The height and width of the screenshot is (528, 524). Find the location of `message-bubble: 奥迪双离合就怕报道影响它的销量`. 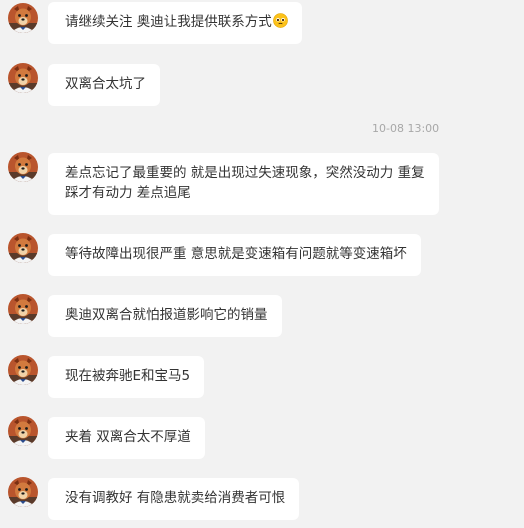

message-bubble: 奥迪双离合就怕报道影响它的销量 is located at coordinates (165, 316).